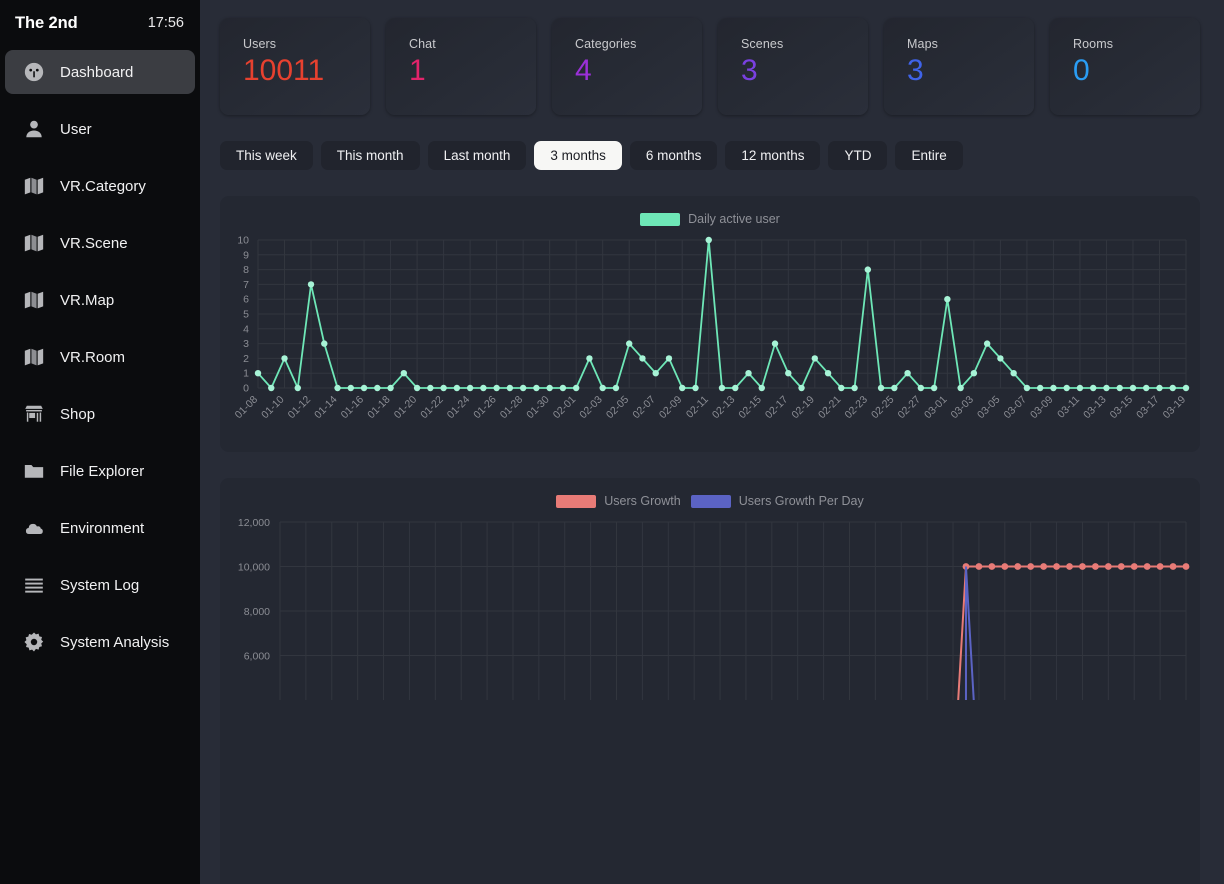 This screenshot has width=1224, height=884. I want to click on svg-text: 03-11, so click(1068, 407).